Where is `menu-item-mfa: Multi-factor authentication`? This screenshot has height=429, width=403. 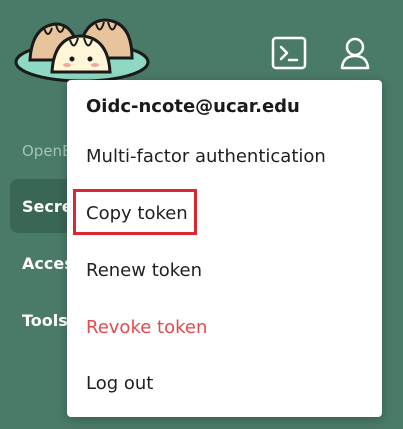
menu-item-mfa: Multi-factor authentication is located at coordinates (206, 156).